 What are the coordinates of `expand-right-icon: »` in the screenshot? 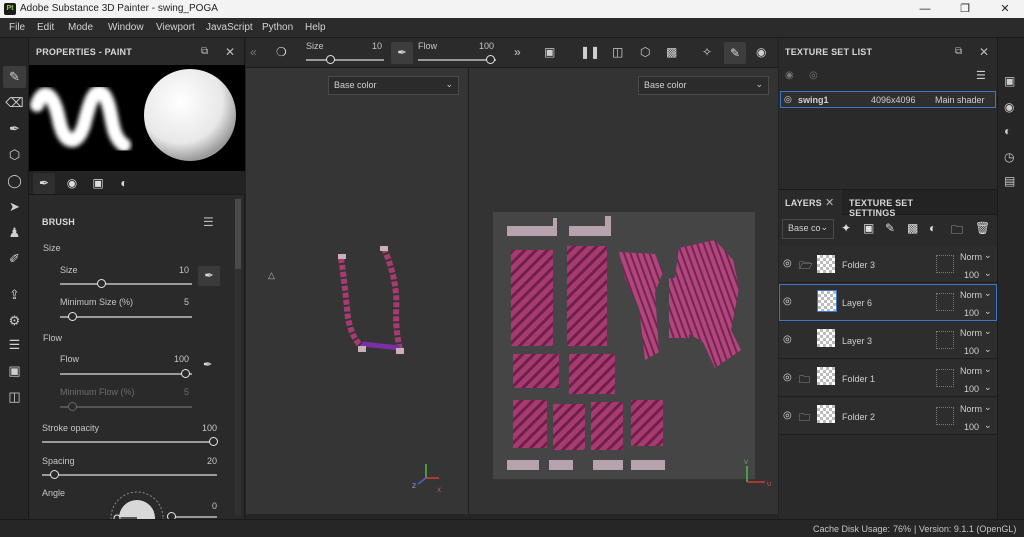 It's located at (517, 52).